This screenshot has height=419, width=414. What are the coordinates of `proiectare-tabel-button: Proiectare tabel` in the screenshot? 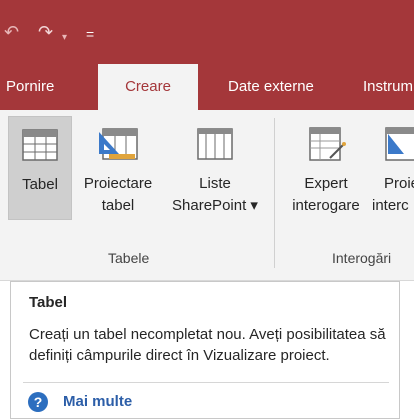 It's located at (118, 166).